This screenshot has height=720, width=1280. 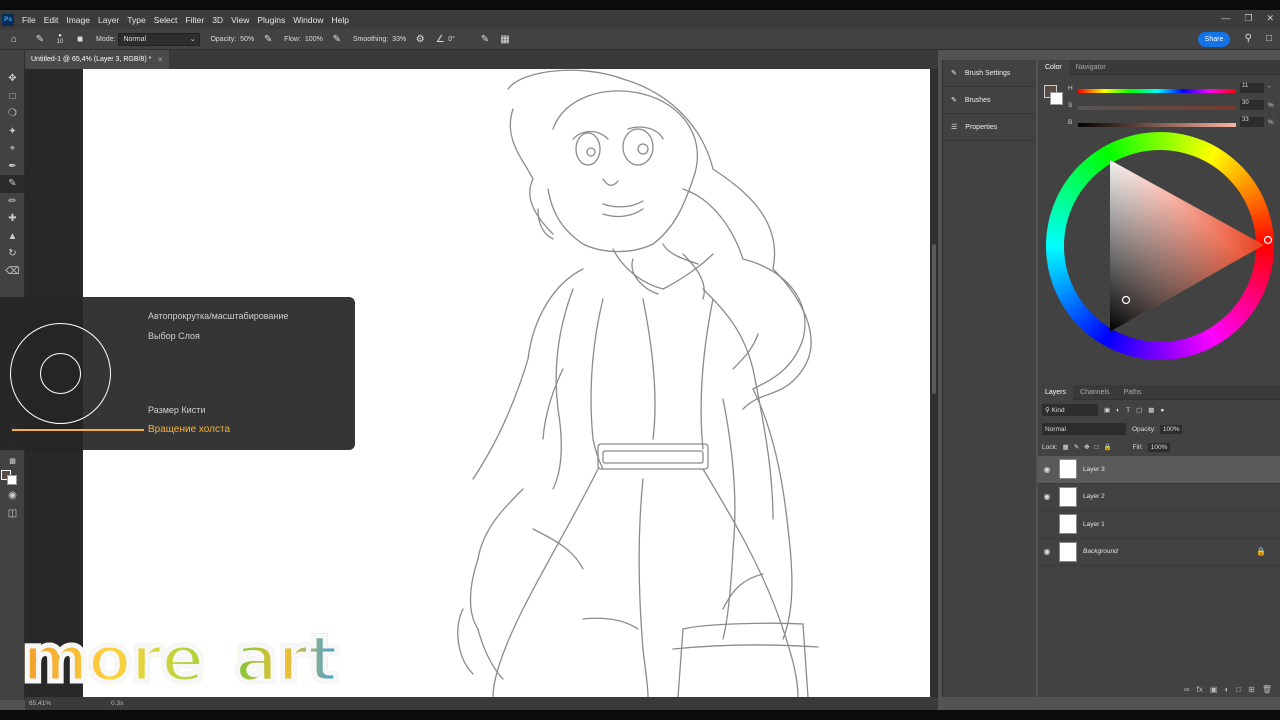 I want to click on new-adjustment-icon: ◐, so click(x=1226, y=689).